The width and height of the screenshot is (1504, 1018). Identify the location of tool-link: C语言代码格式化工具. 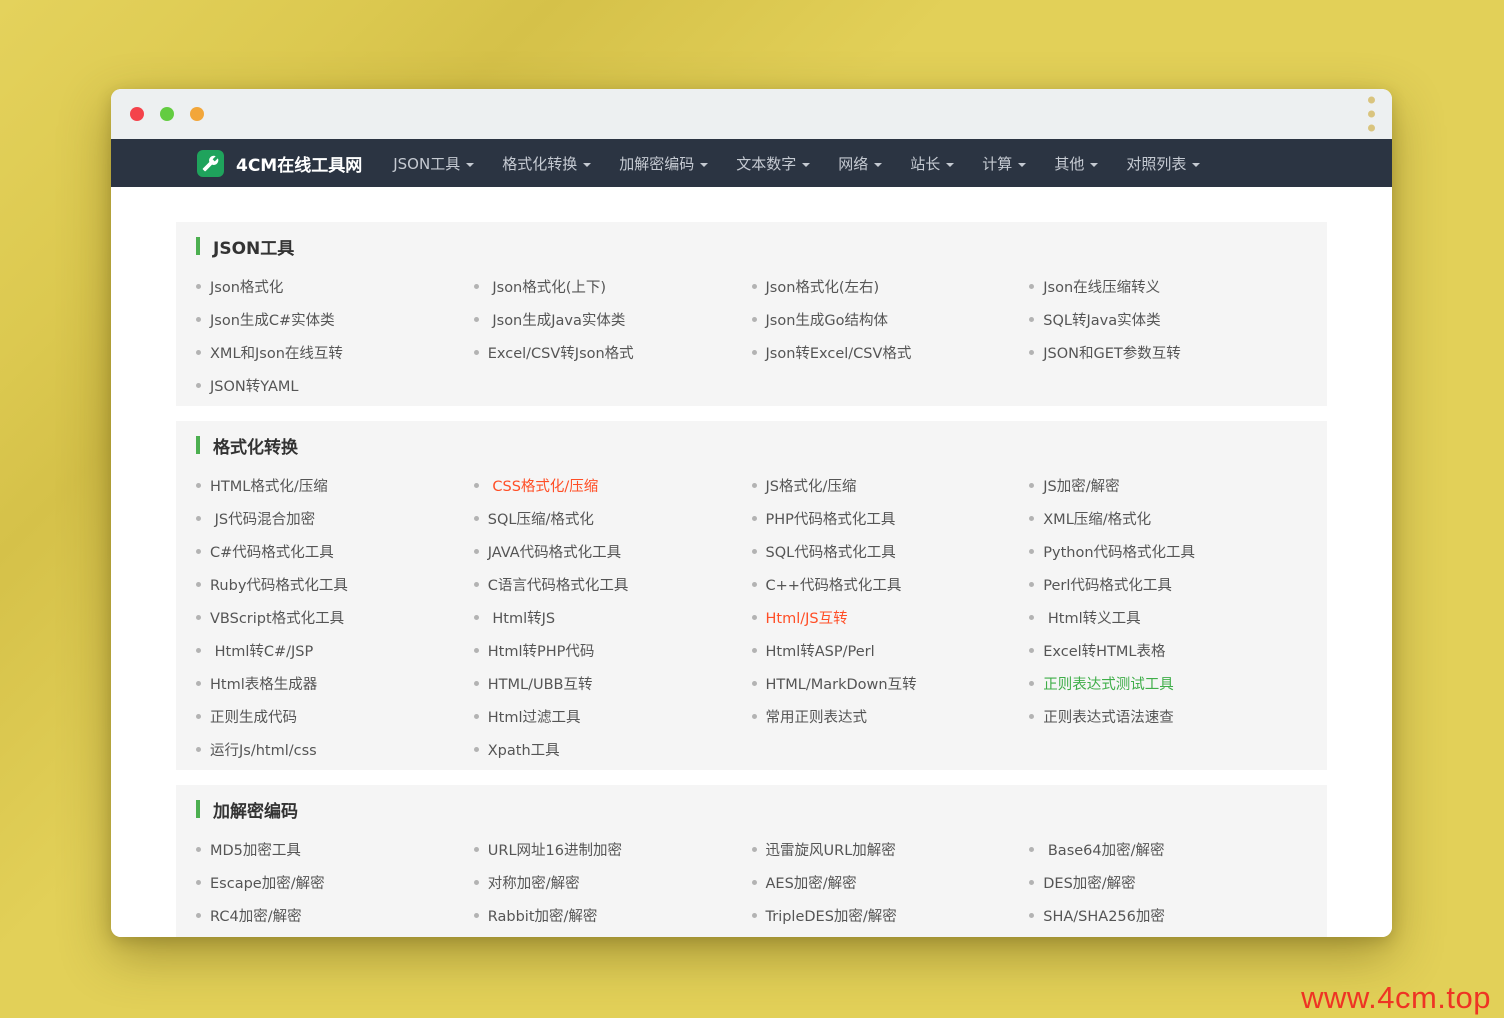
(558, 584).